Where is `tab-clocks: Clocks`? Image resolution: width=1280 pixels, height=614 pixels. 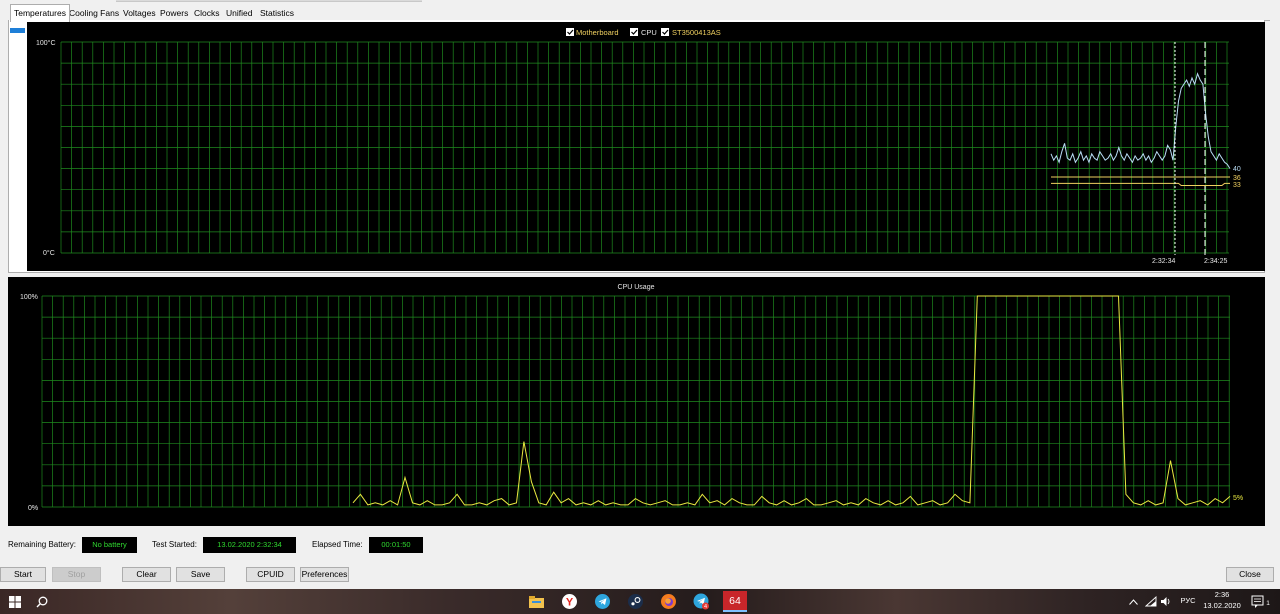
tab-clocks: Clocks is located at coordinates (207, 13).